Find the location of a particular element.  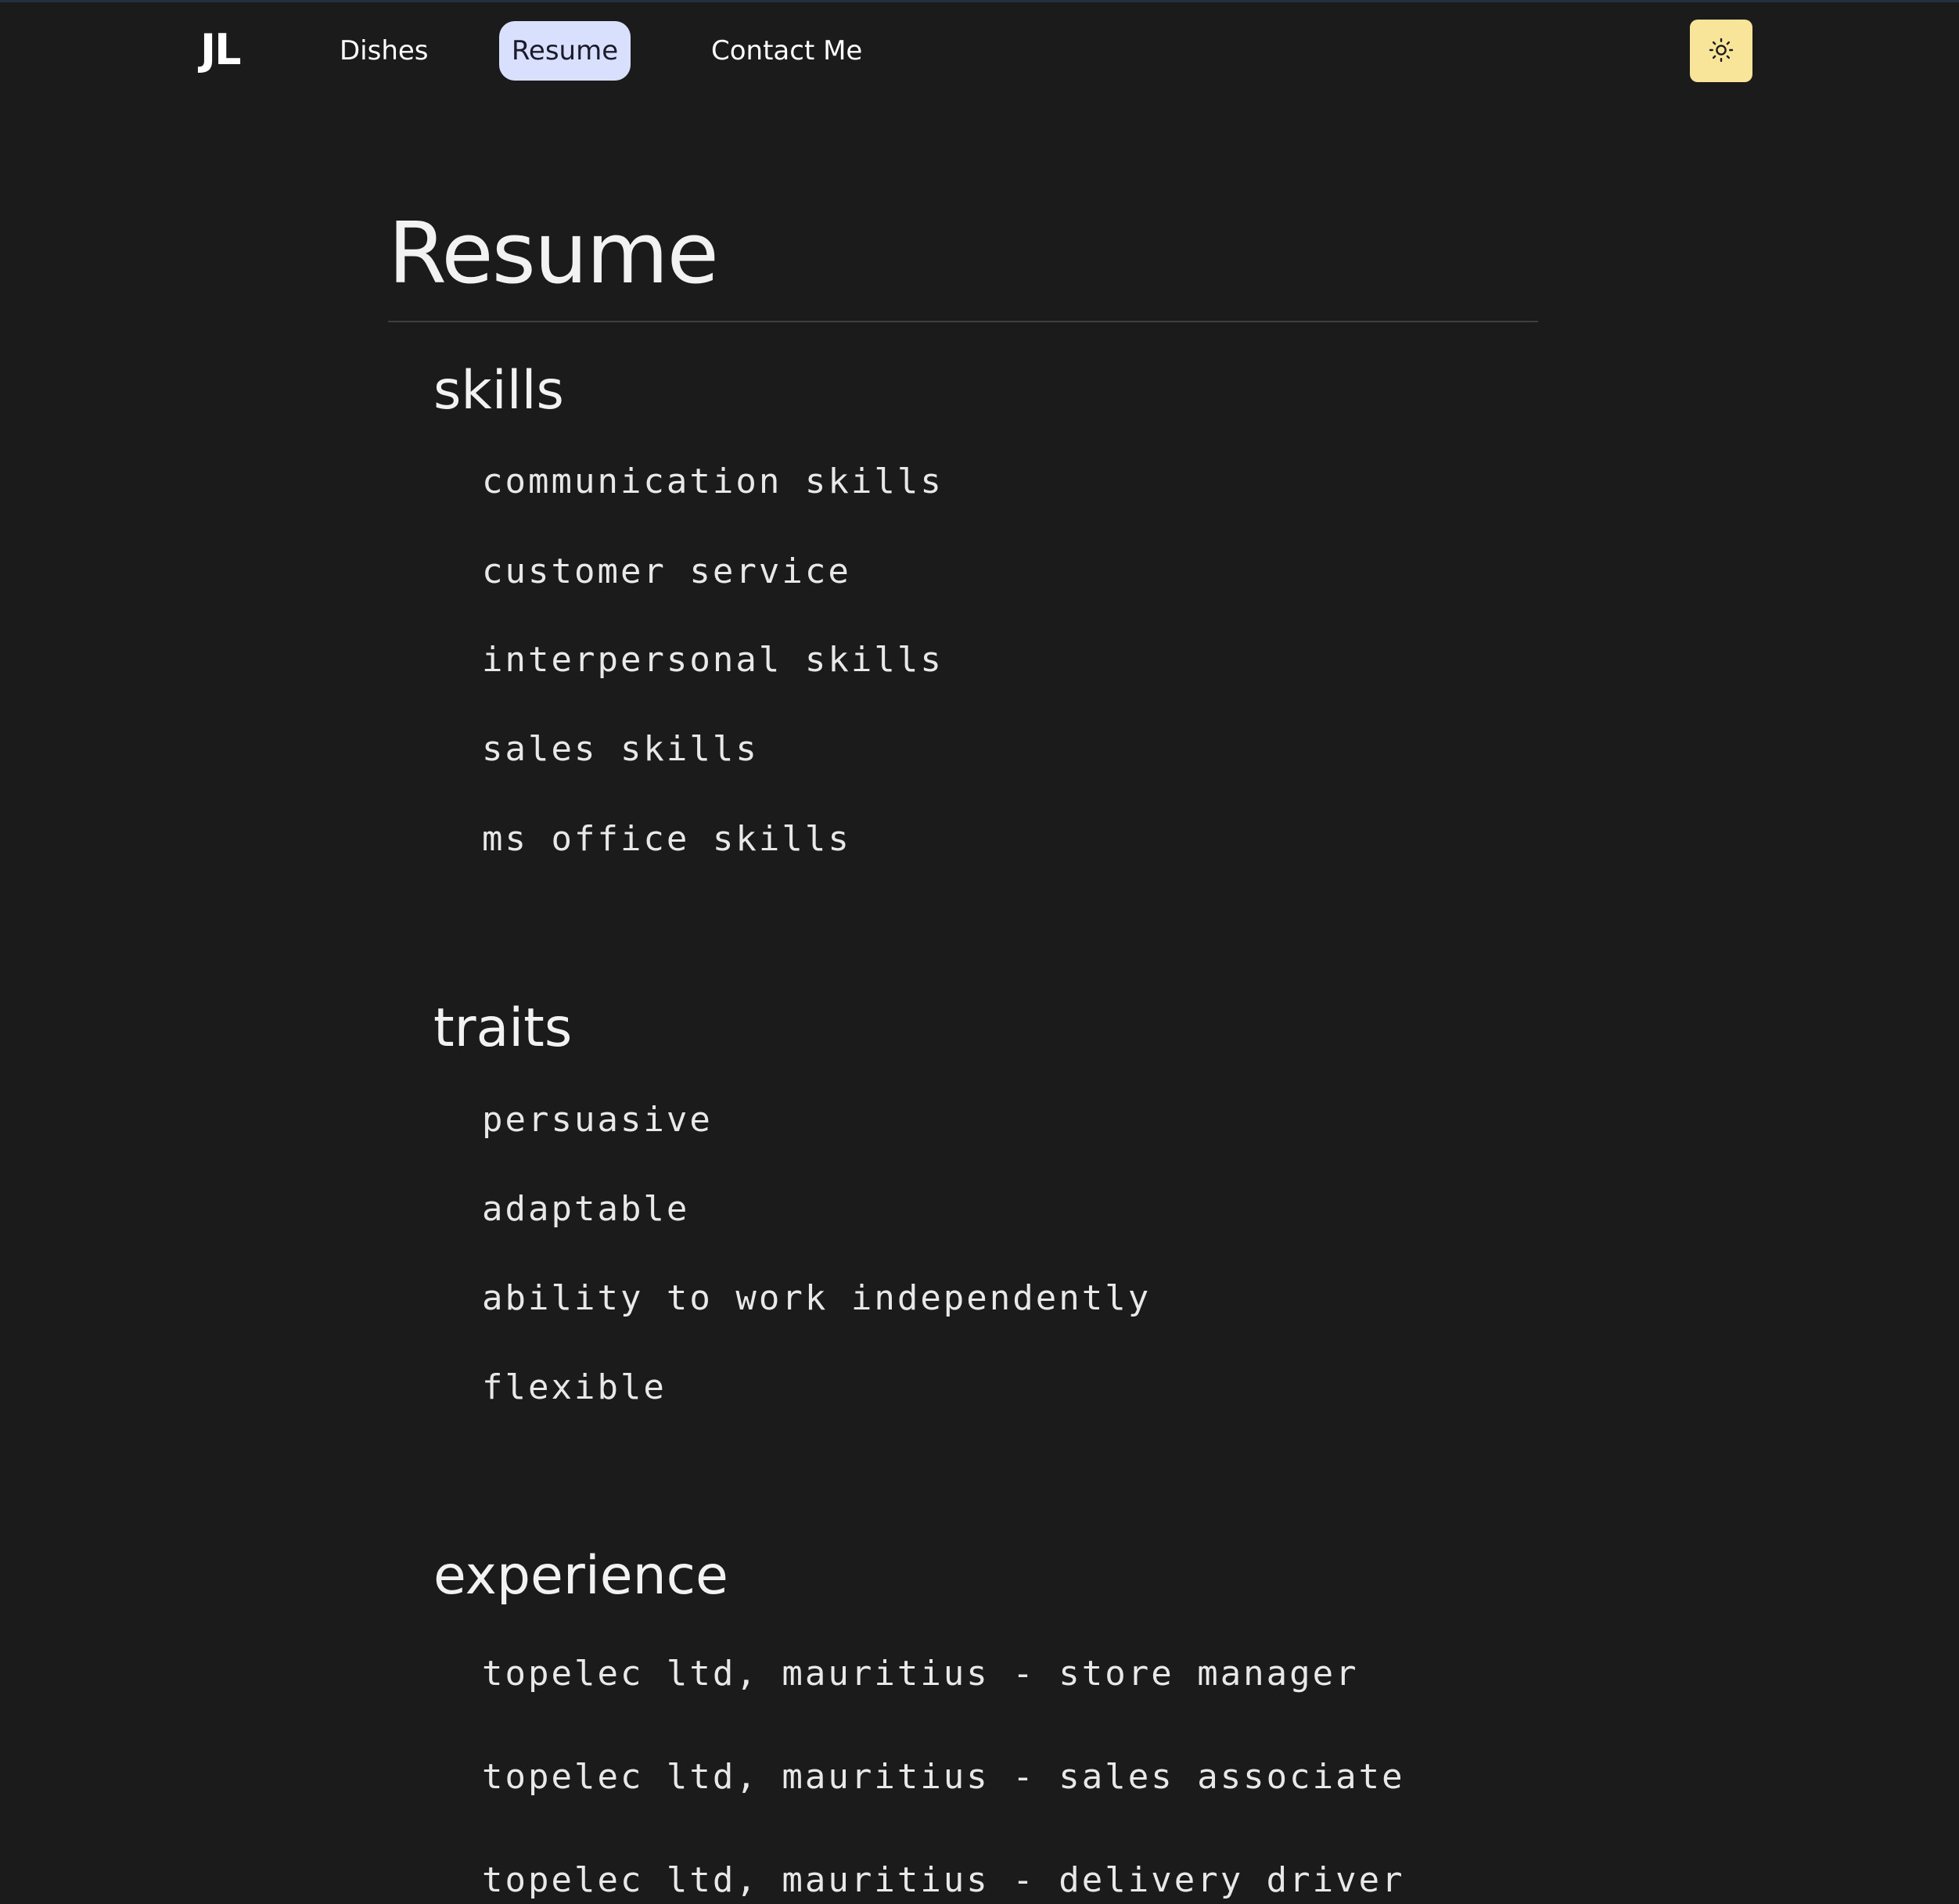

list-item: communication skills is located at coordinates (713, 481).